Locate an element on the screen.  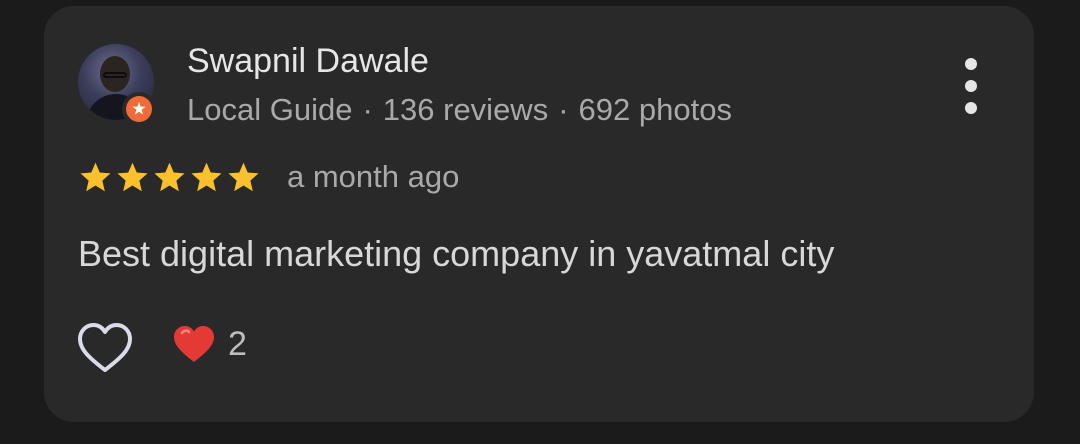
like-button is located at coordinates (105, 348).